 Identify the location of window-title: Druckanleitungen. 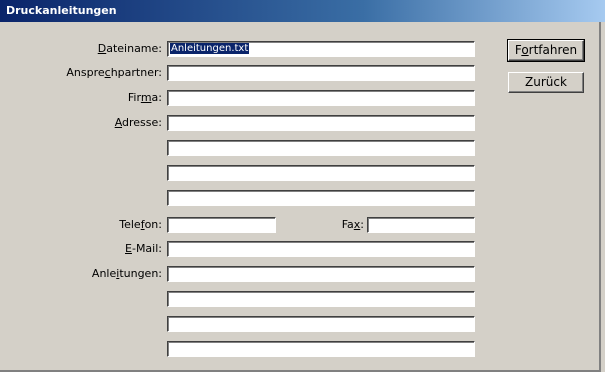
(61, 10).